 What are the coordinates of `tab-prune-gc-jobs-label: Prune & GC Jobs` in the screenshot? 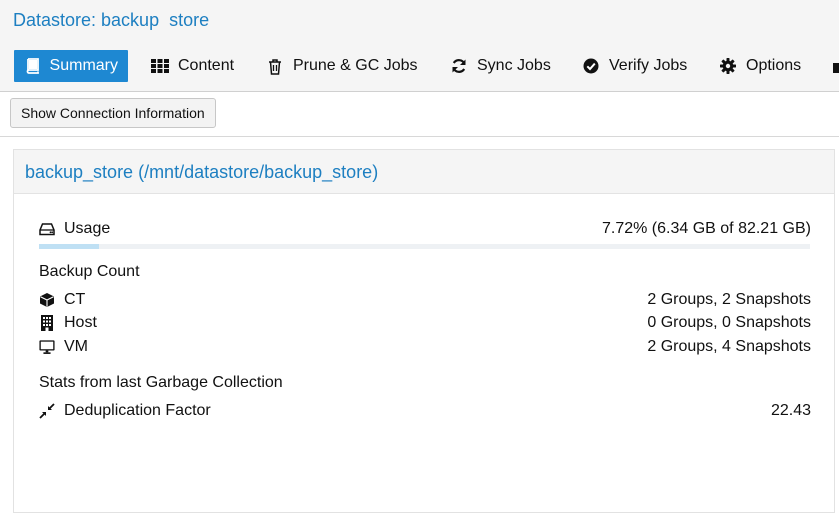 It's located at (355, 65).